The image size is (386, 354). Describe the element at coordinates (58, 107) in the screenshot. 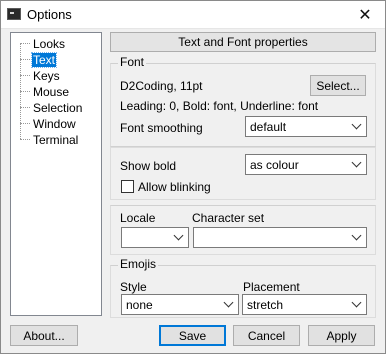

I see `tree-item-label: Selection` at that location.